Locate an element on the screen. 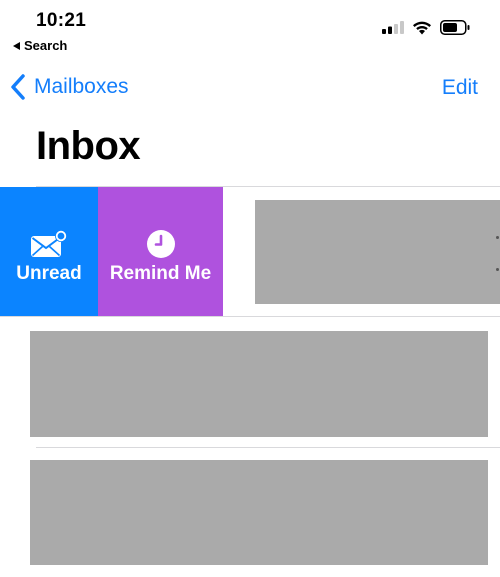 Image resolution: width=500 pixels, height=577 pixels. status-icons is located at coordinates (426, 27).